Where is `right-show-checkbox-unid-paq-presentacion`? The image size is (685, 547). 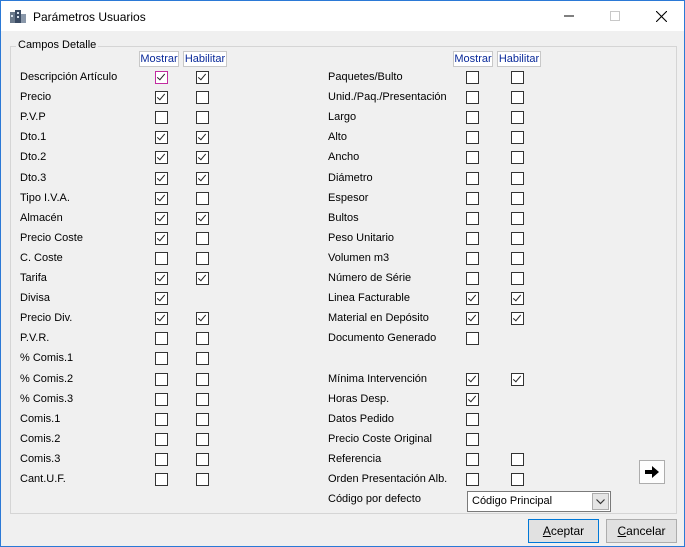
right-show-checkbox-unid-paq-presentacion is located at coordinates (472, 97).